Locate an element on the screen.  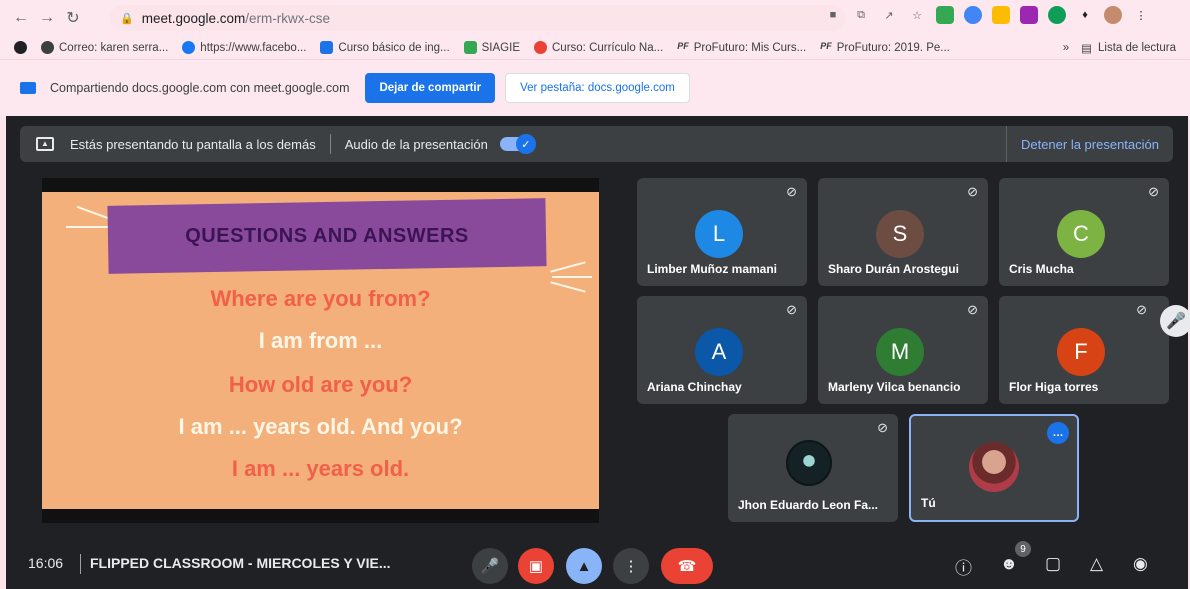
extensions-row: ■ ⧉ ↗ ☆ ♦ ⋮ is located at coordinates (987, 15).